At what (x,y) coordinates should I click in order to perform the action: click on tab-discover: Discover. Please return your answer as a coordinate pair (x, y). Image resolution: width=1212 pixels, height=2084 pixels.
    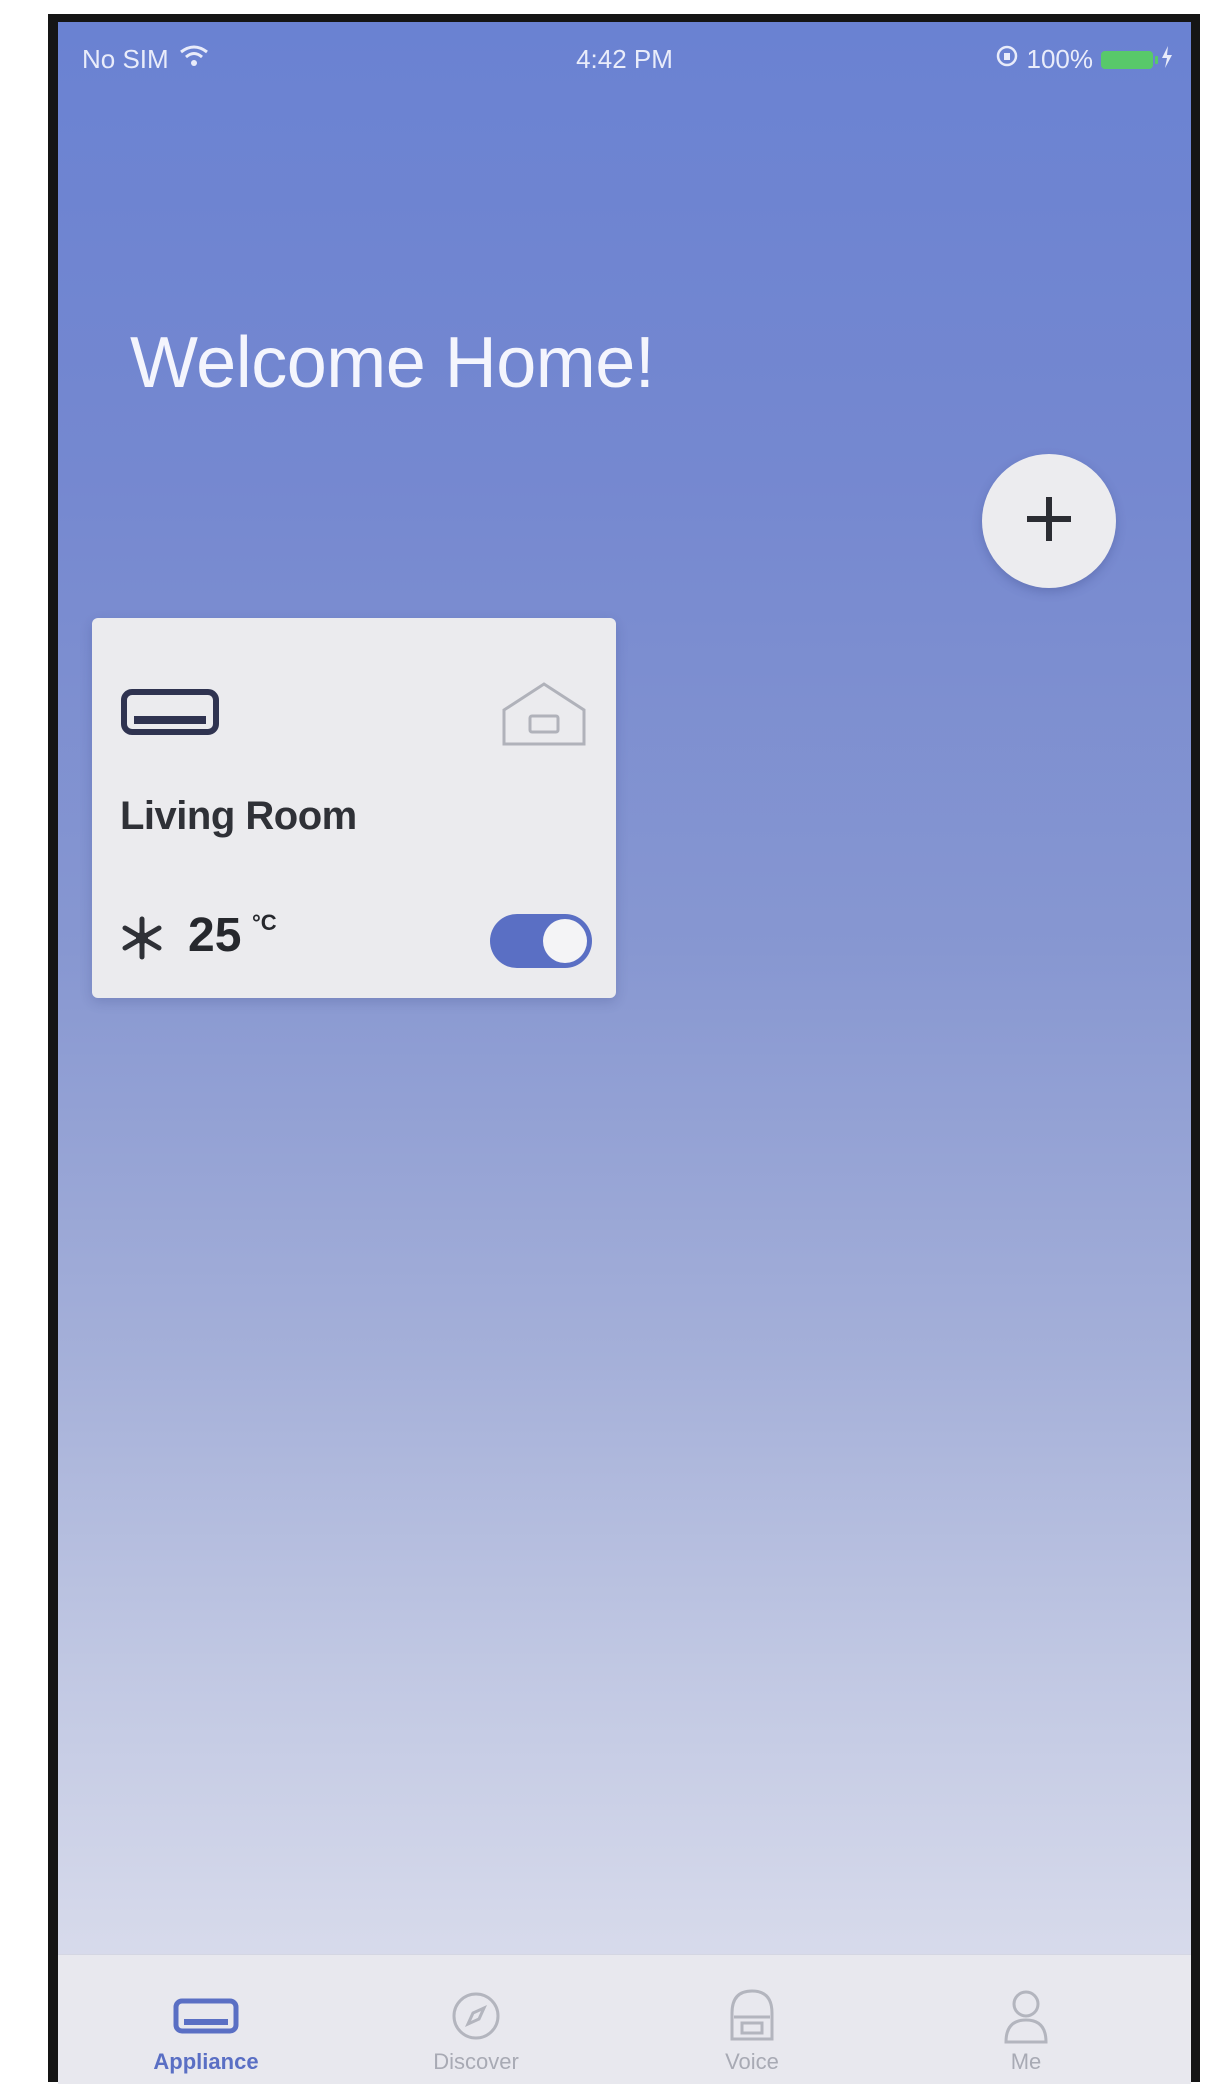
    Looking at the image, I should click on (476, 2019).